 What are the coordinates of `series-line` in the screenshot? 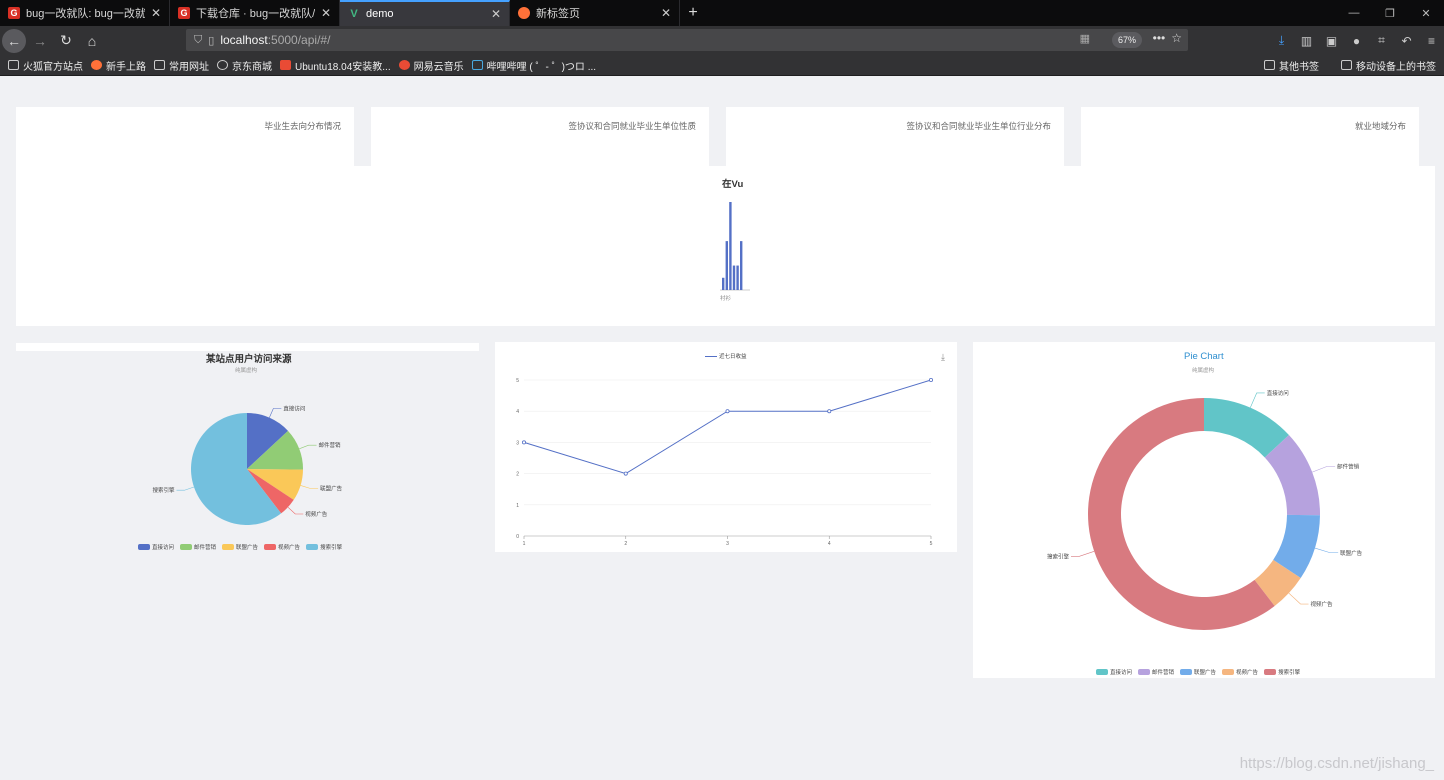 It's located at (727, 427).